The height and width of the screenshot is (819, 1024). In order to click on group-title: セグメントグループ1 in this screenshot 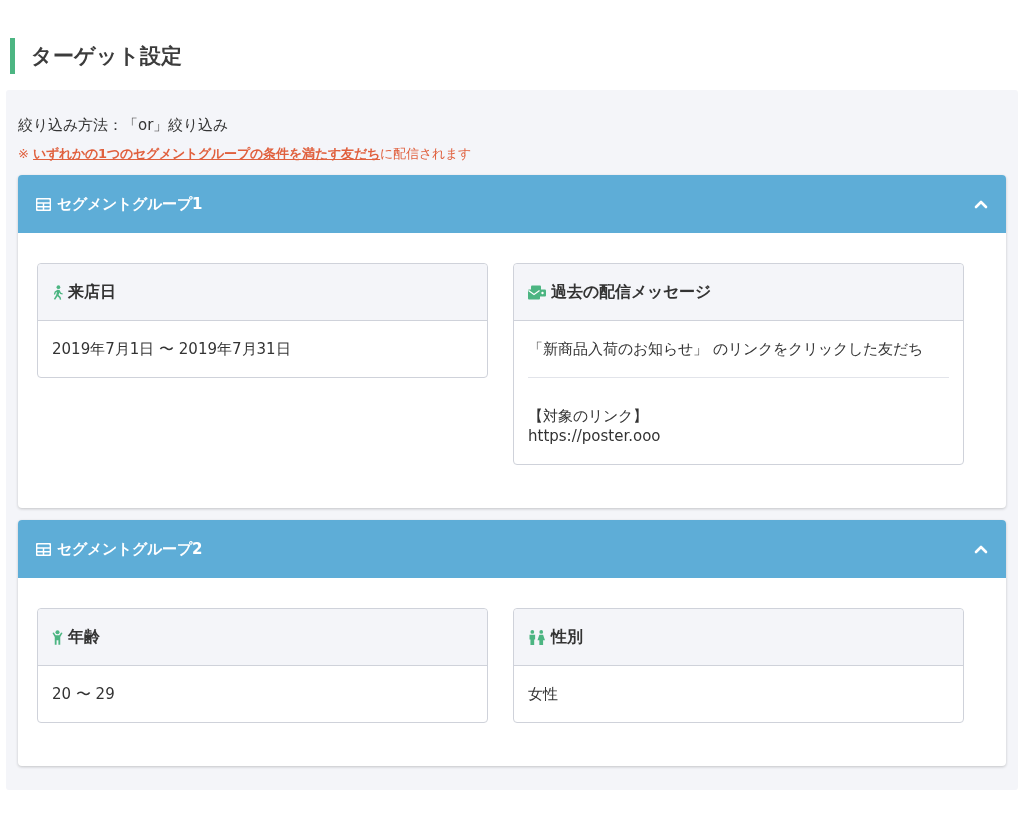, I will do `click(130, 204)`.